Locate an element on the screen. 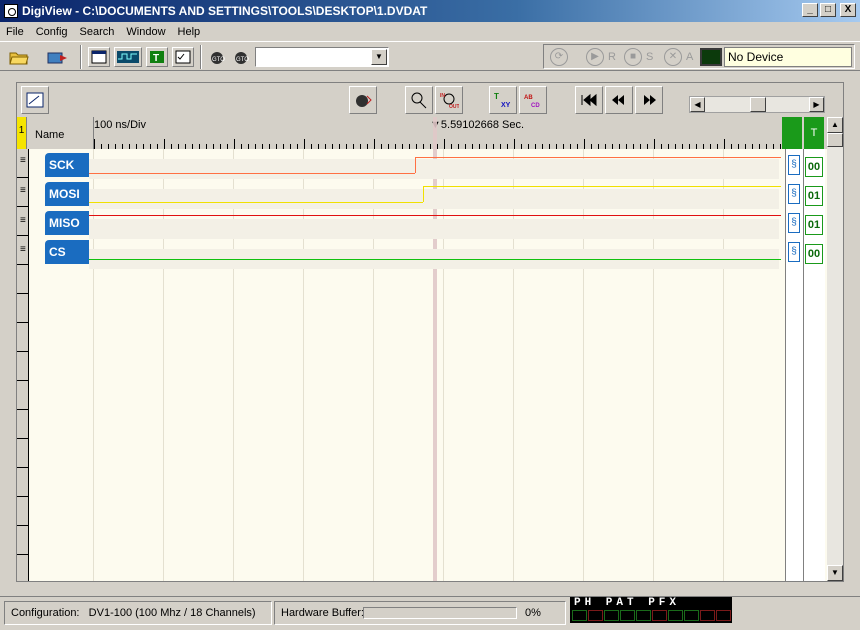 Image resolution: width=860 pixels, height=630 pixels. name-column-header: Name is located at coordinates (50, 135).